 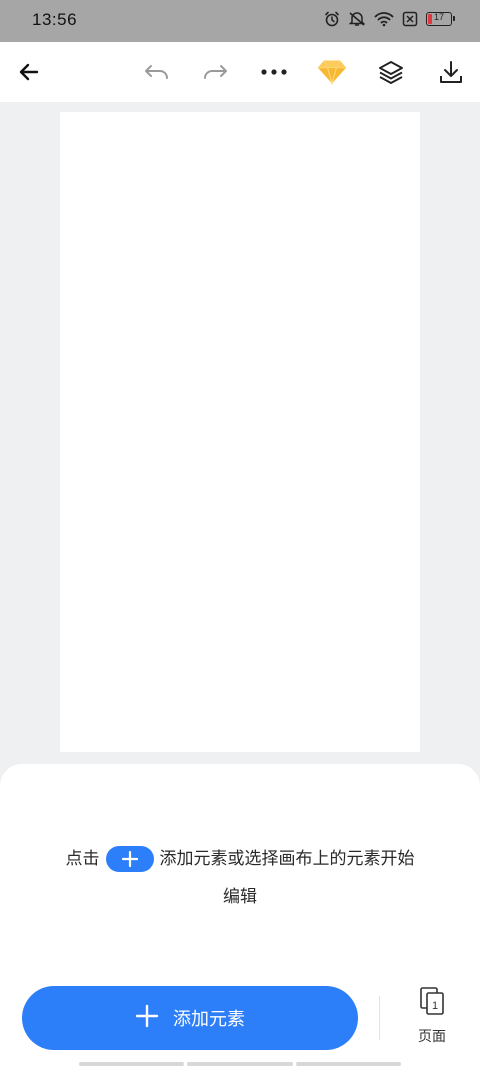 I want to click on pages-button: 1 页面, so click(x=432, y=1018).